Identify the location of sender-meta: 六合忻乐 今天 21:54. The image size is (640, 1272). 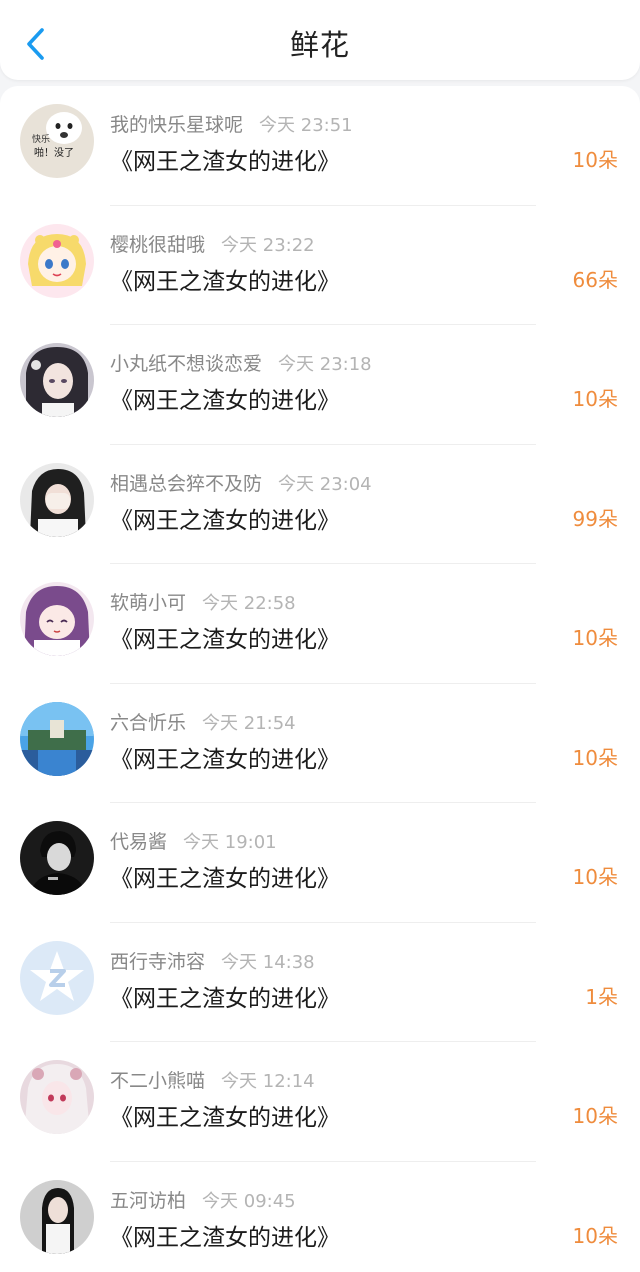
(203, 721).